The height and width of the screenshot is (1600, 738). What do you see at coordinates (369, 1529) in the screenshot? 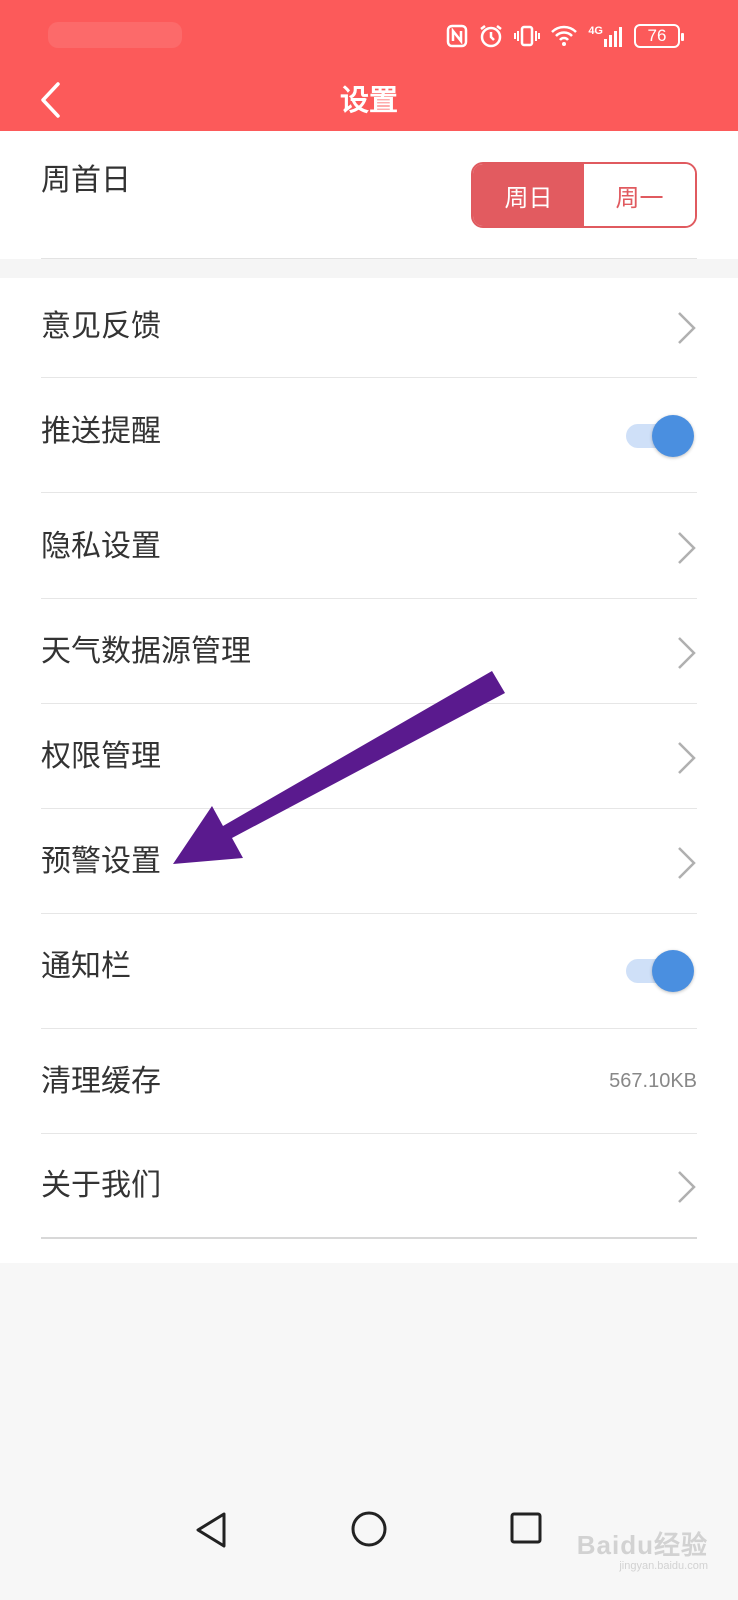
I see `nav-home-circle-icon` at bounding box center [369, 1529].